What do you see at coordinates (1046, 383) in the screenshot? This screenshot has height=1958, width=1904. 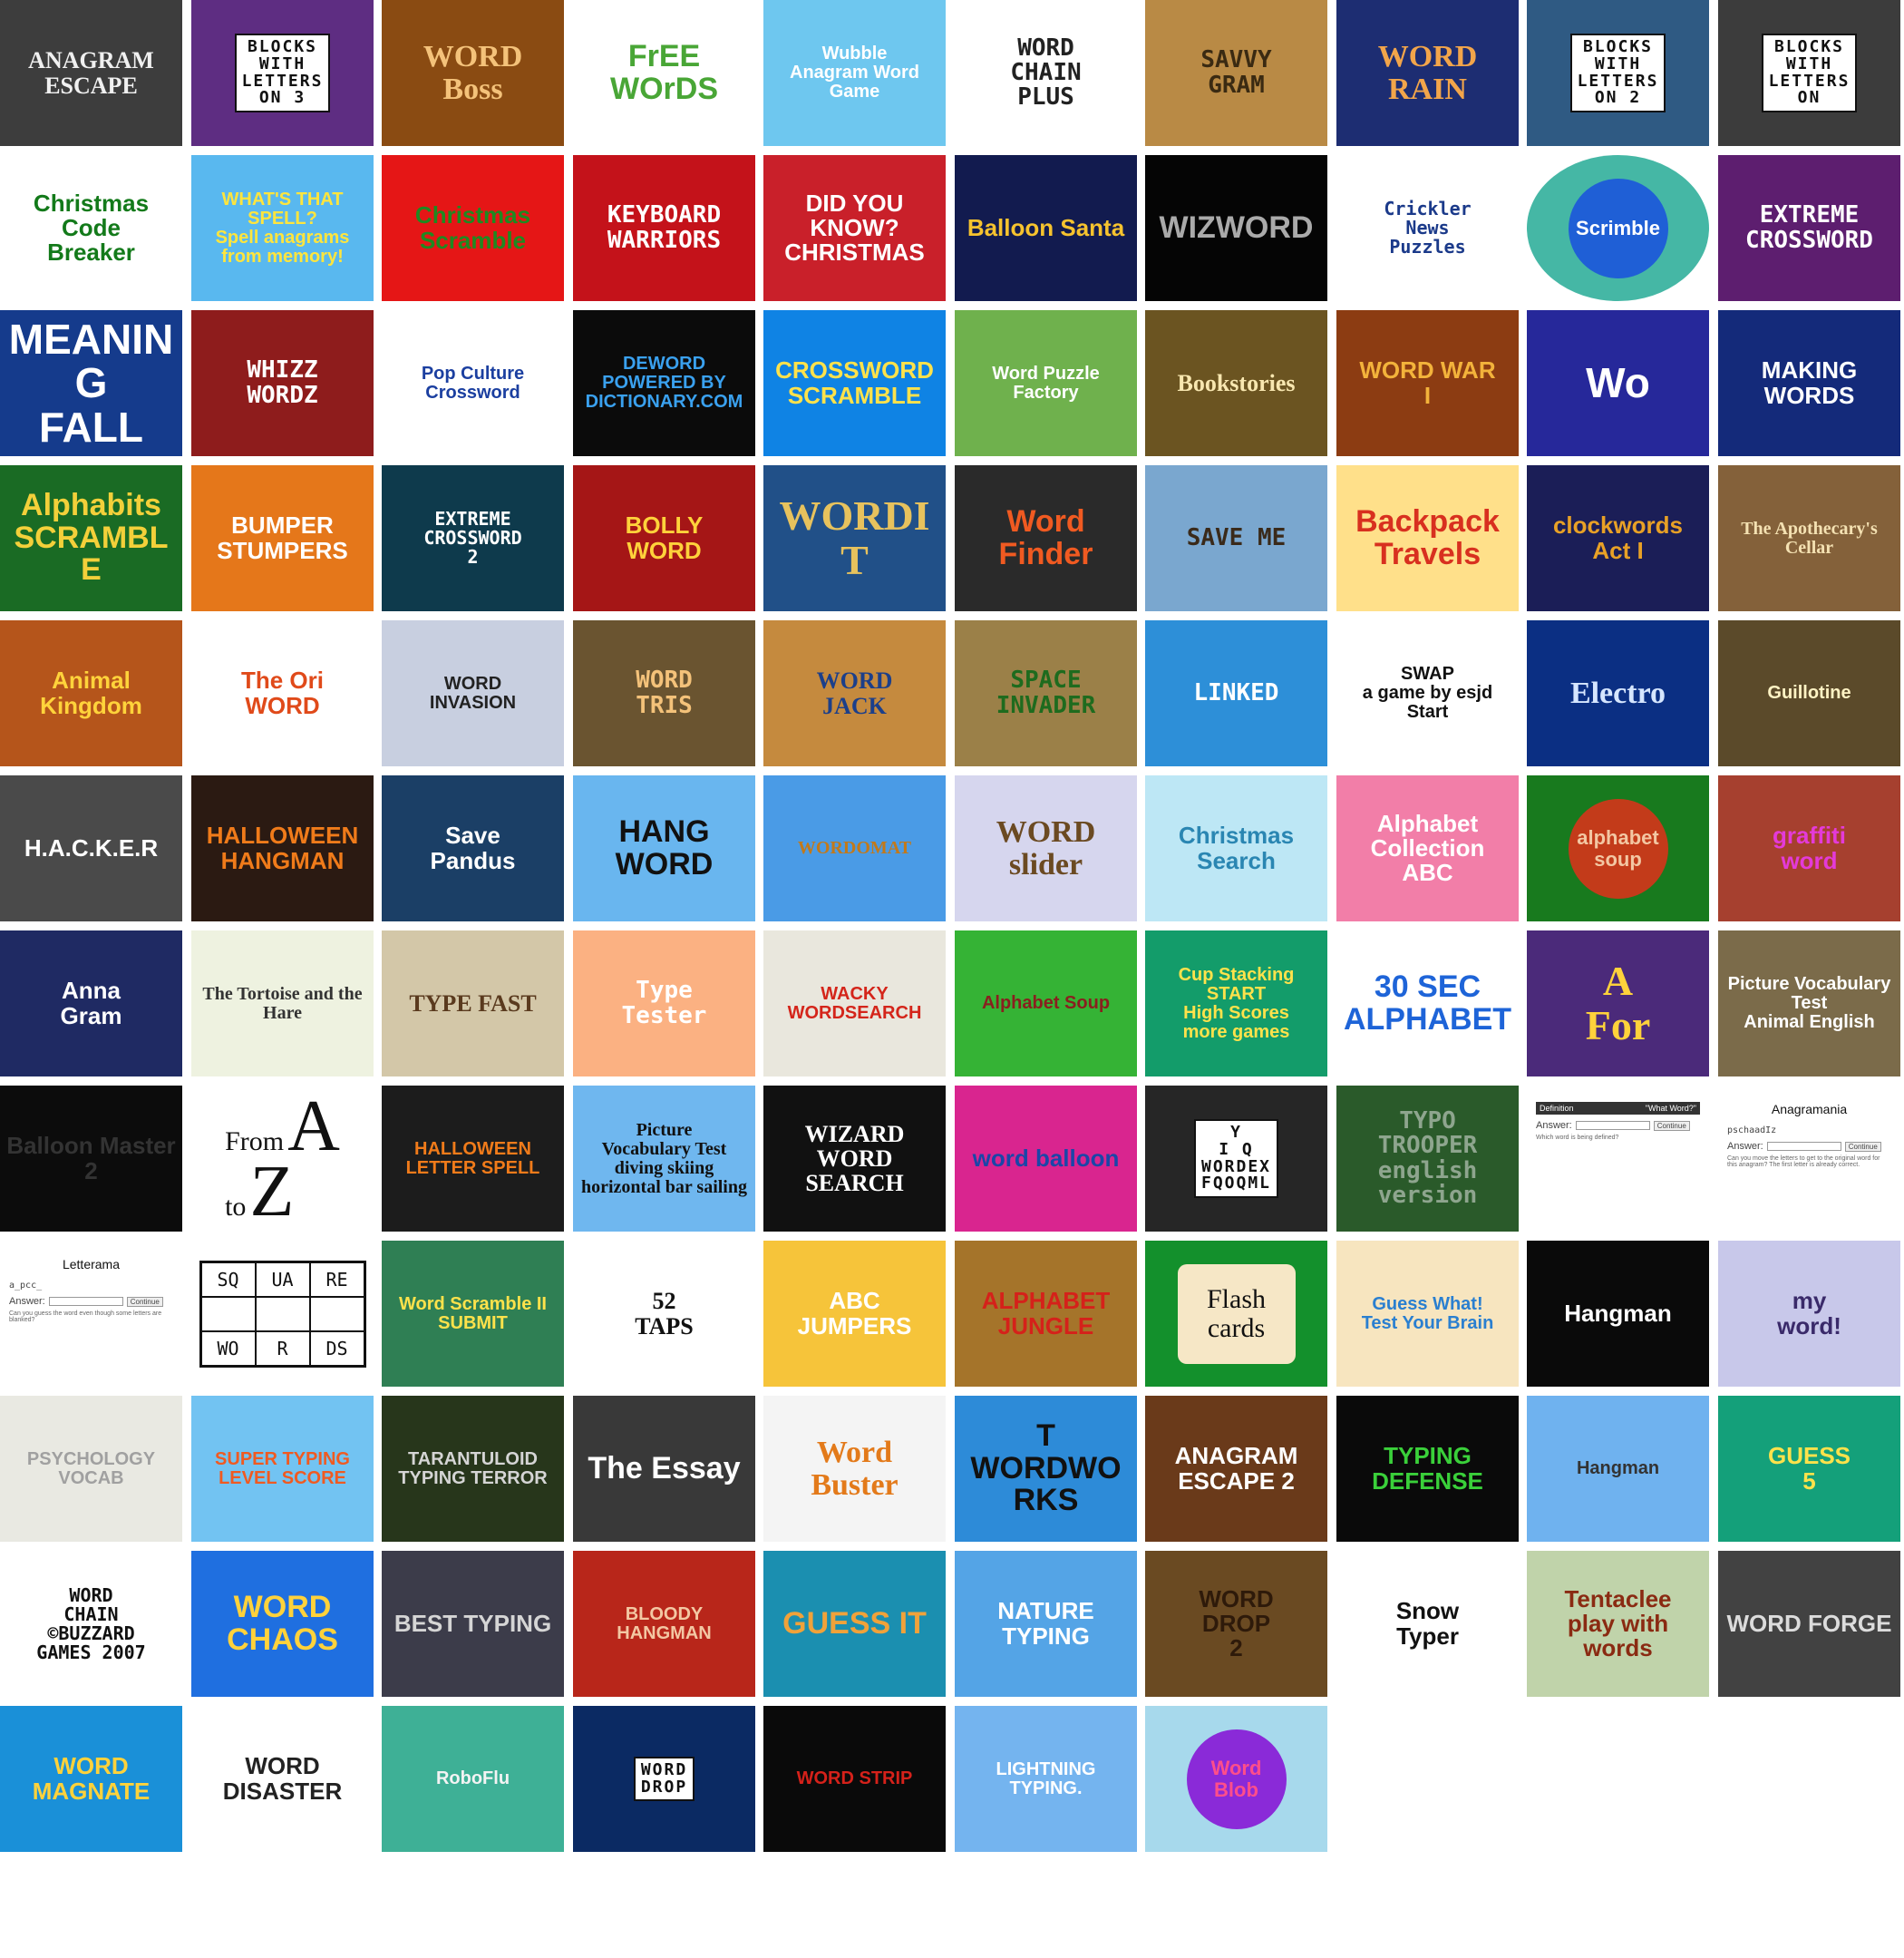 I see `game-tile-word-puzzle-factory: Word Puzzle Factory` at bounding box center [1046, 383].